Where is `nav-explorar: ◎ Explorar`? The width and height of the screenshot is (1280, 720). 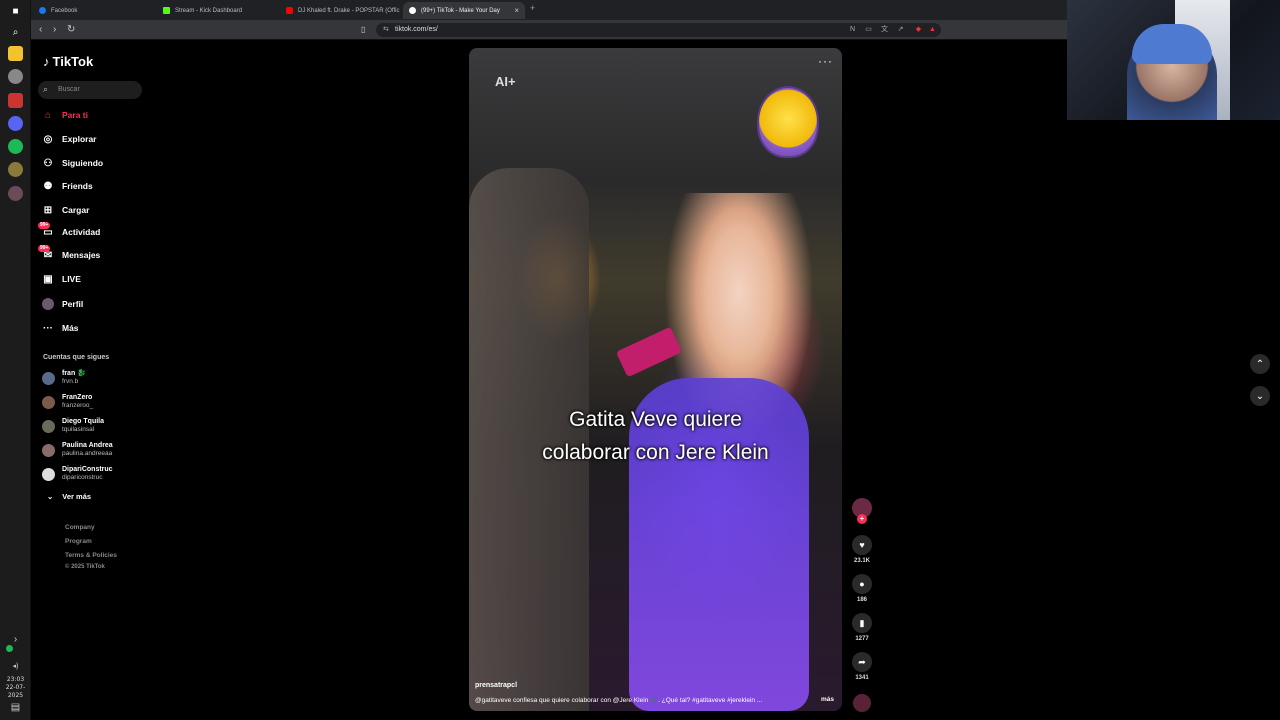 nav-explorar: ◎ Explorar is located at coordinates (69, 139).